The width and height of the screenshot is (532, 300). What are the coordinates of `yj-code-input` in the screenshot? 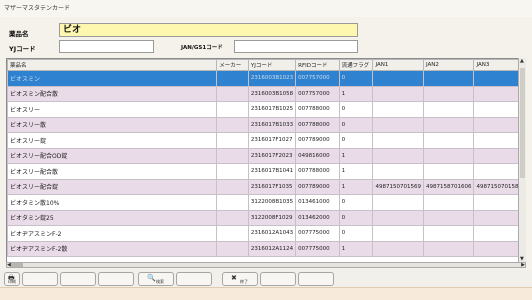 It's located at (106, 46).